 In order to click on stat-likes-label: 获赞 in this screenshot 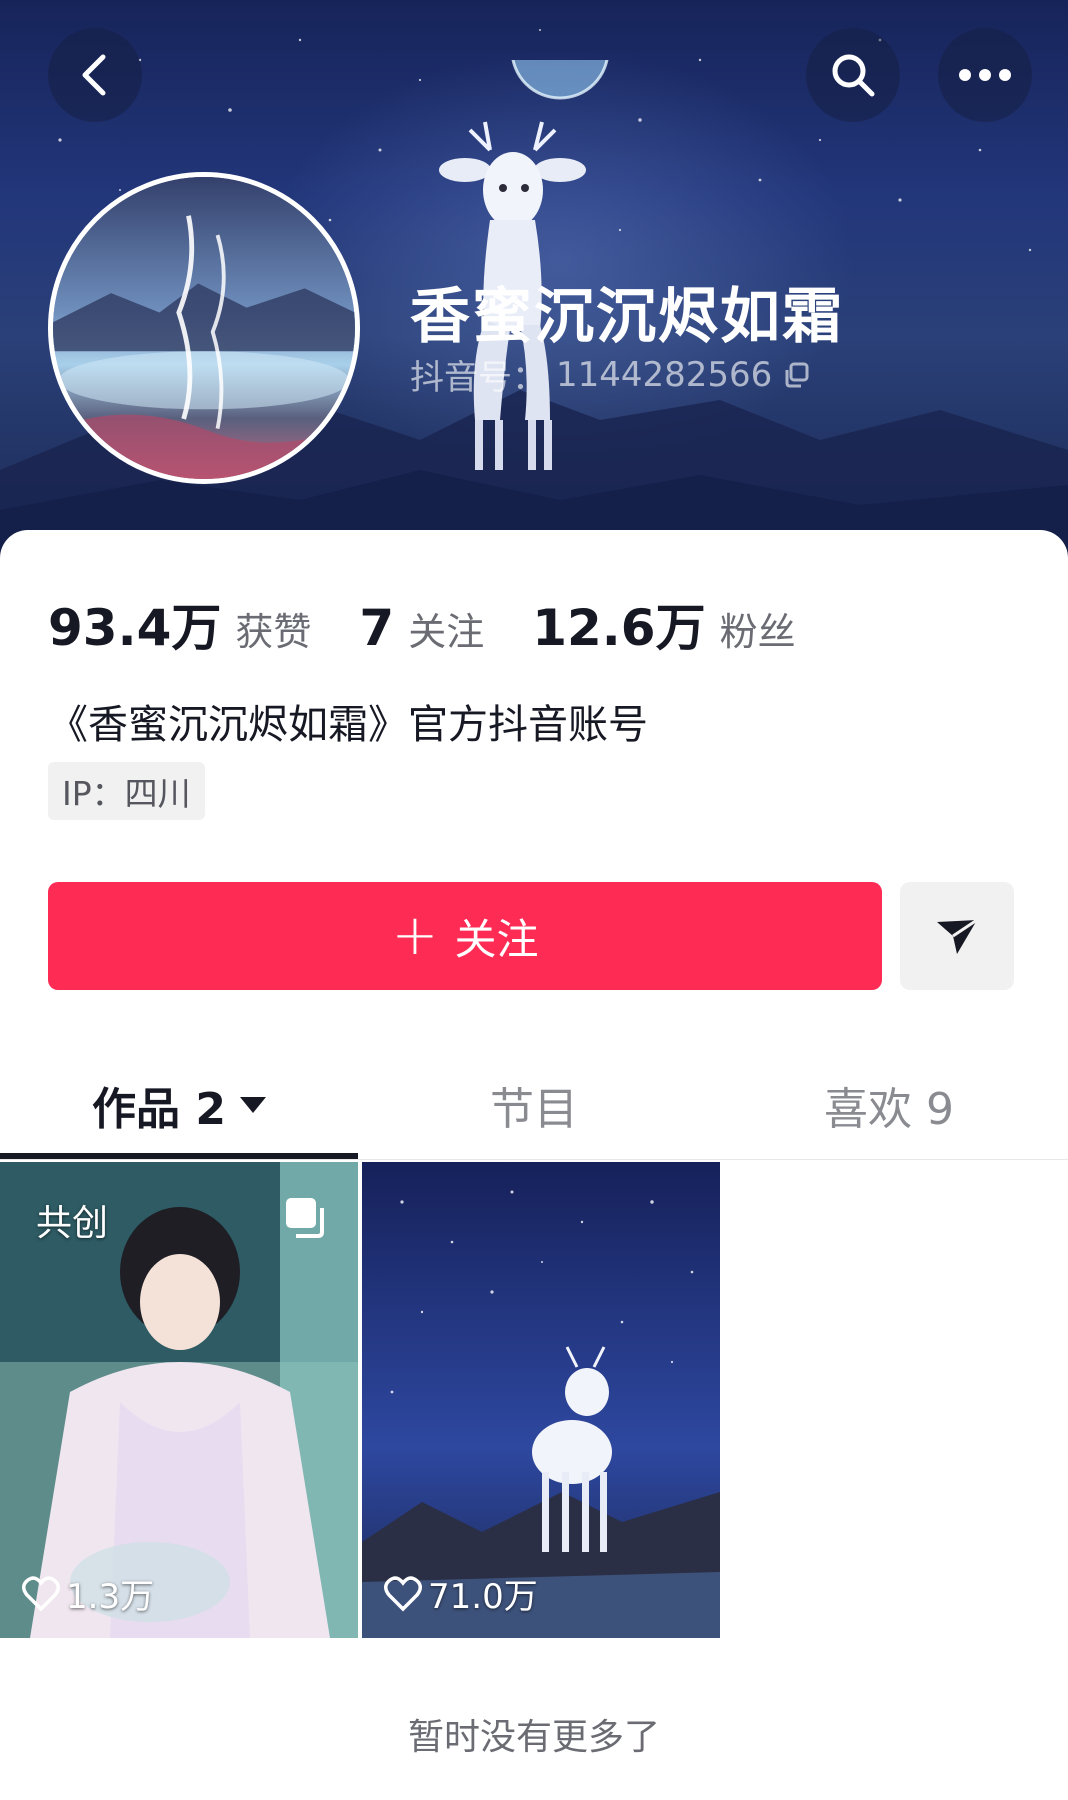, I will do `click(273, 632)`.